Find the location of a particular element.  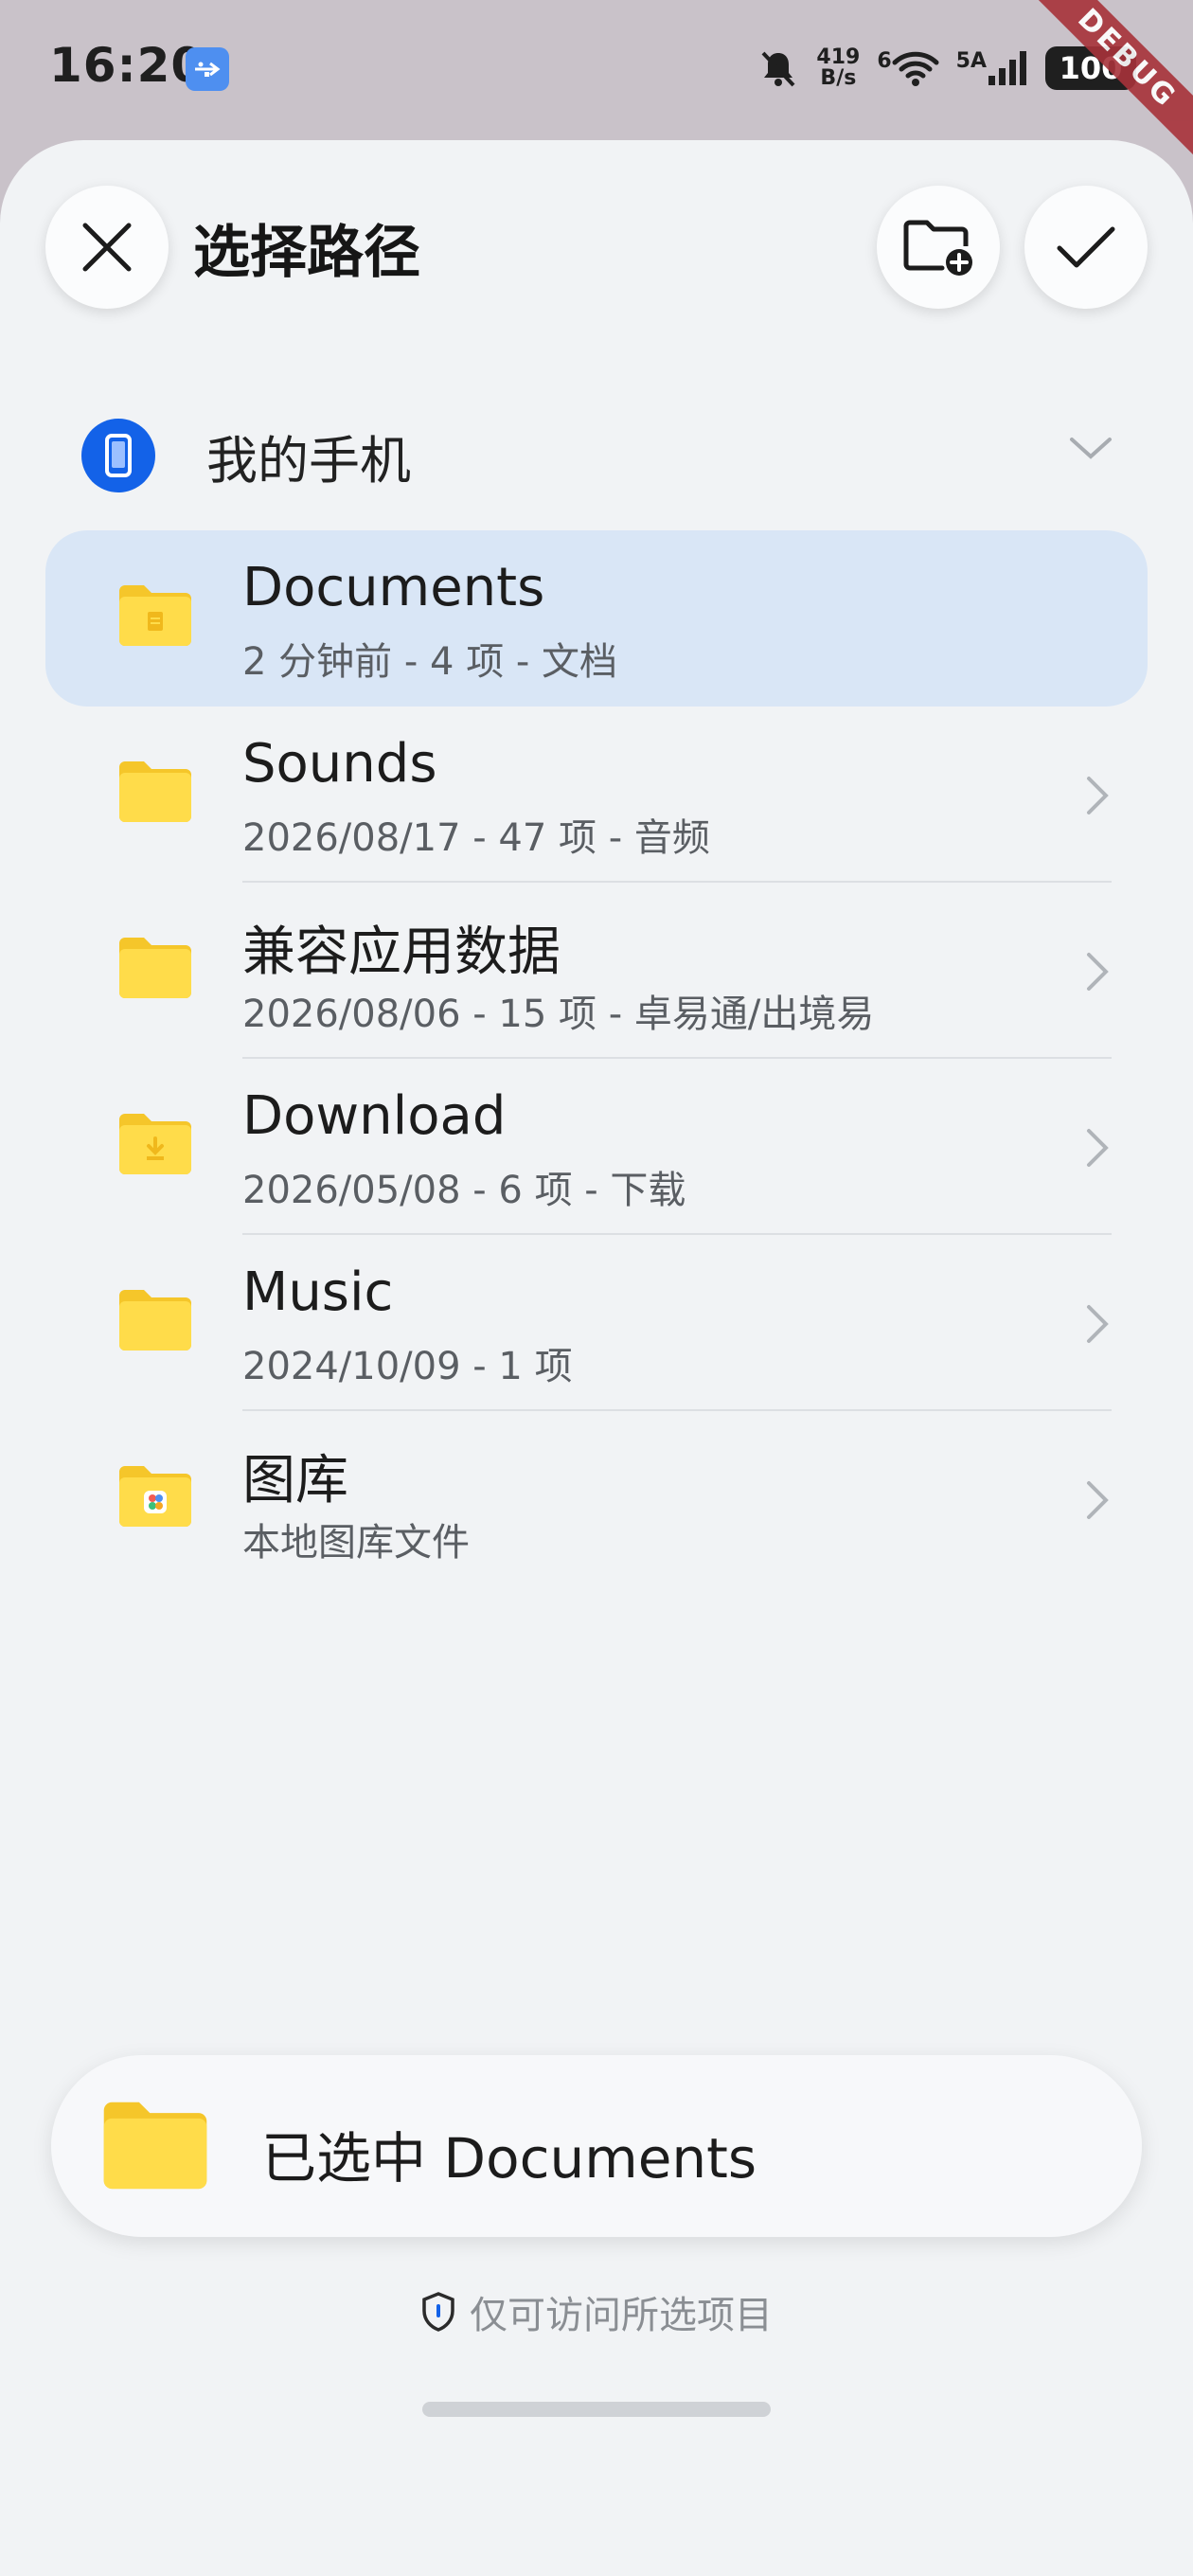

shield-icon is located at coordinates (438, 2312).